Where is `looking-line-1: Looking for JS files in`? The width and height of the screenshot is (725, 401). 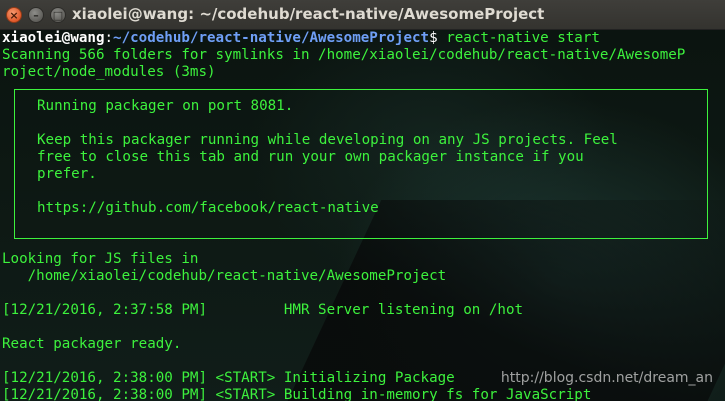 looking-line-1: Looking for JS files in is located at coordinates (100, 259).